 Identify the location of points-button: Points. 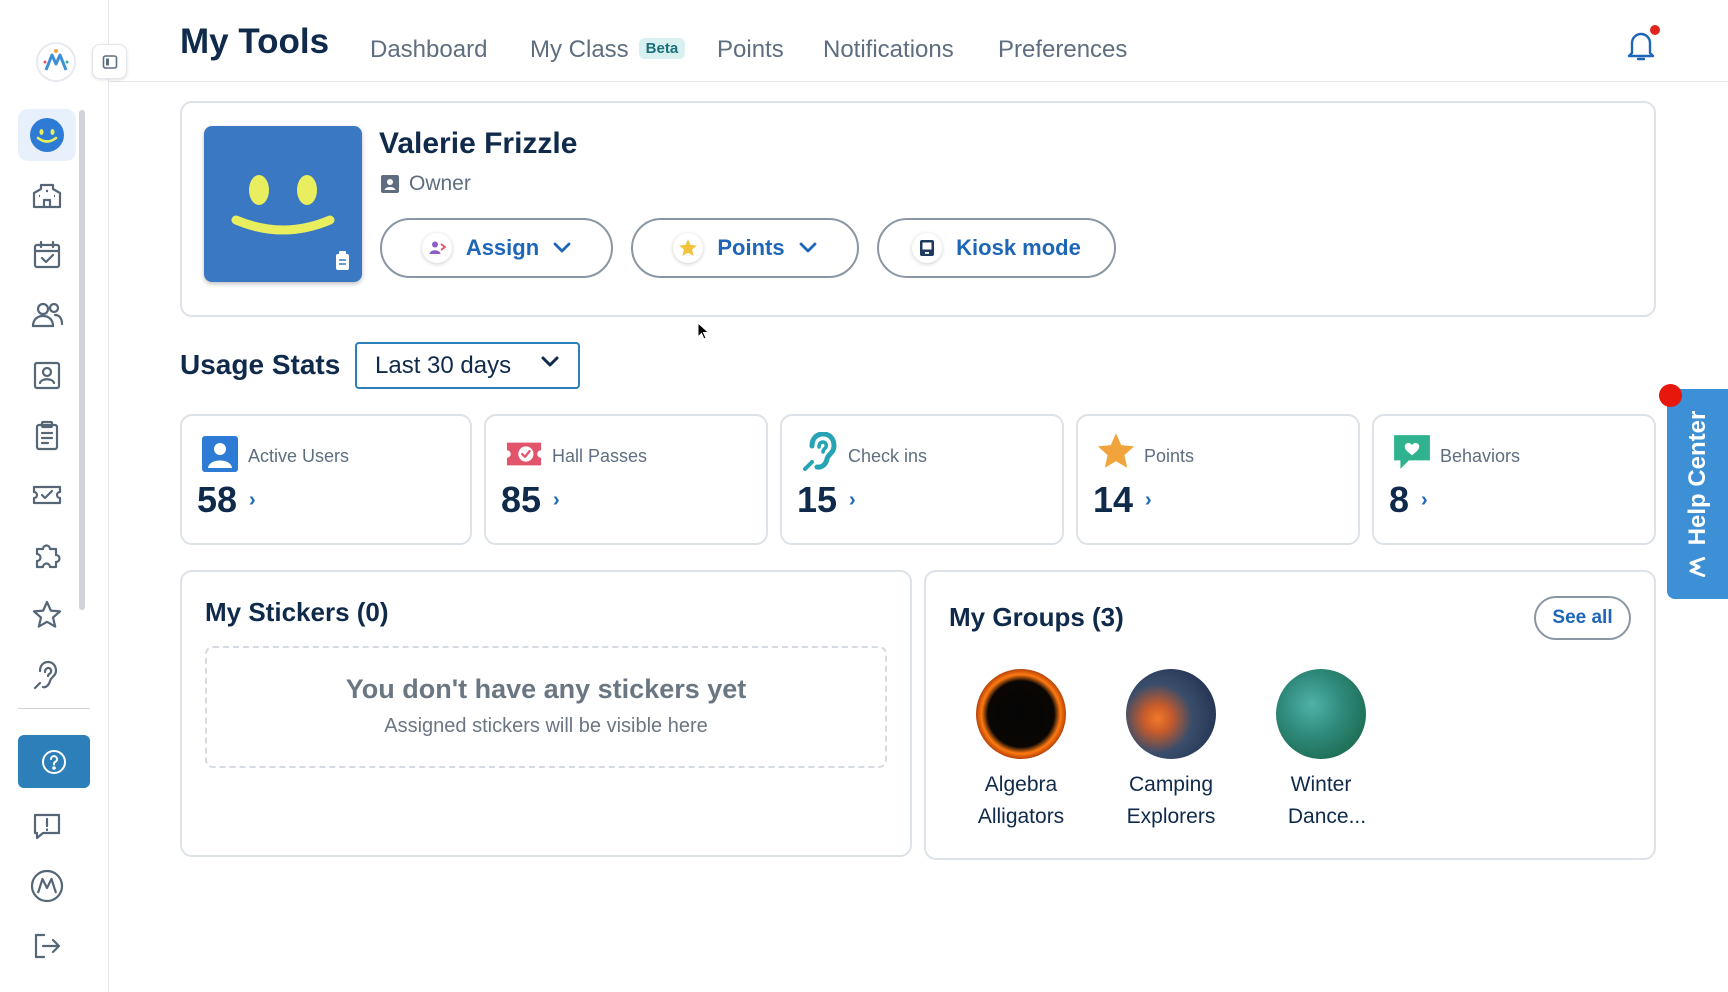
(745, 248).